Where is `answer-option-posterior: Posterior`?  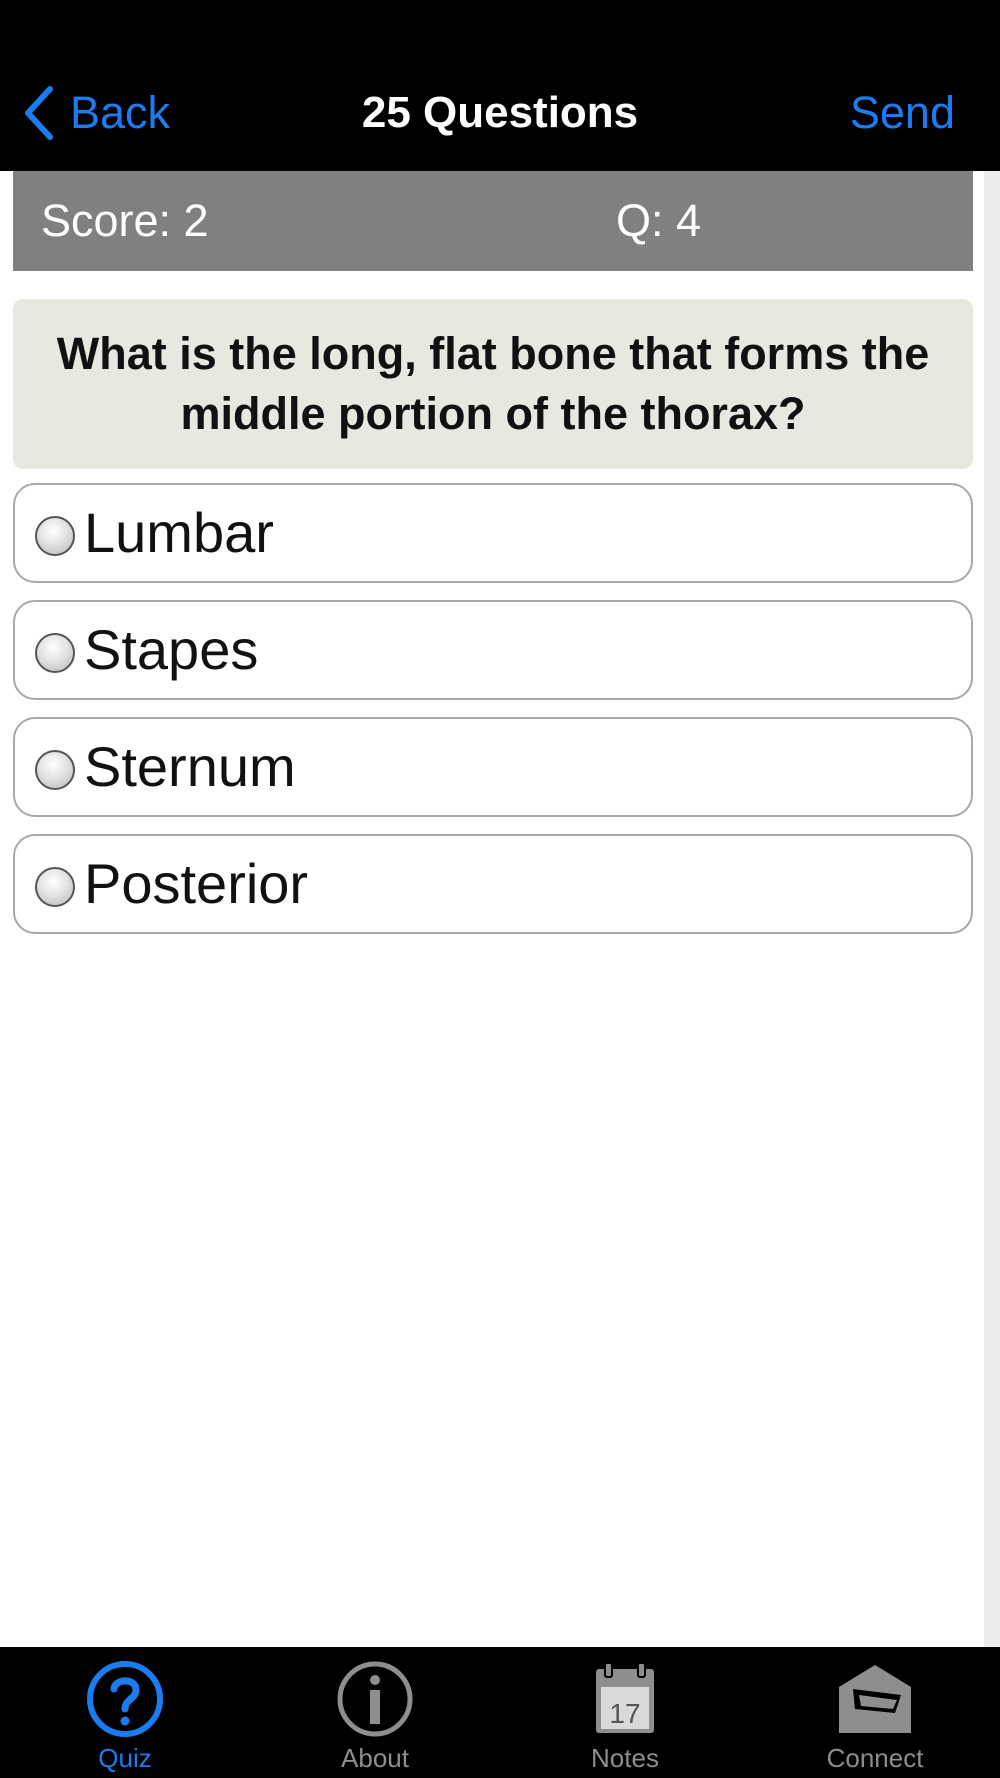
answer-option-posterior: Posterior is located at coordinates (493, 884).